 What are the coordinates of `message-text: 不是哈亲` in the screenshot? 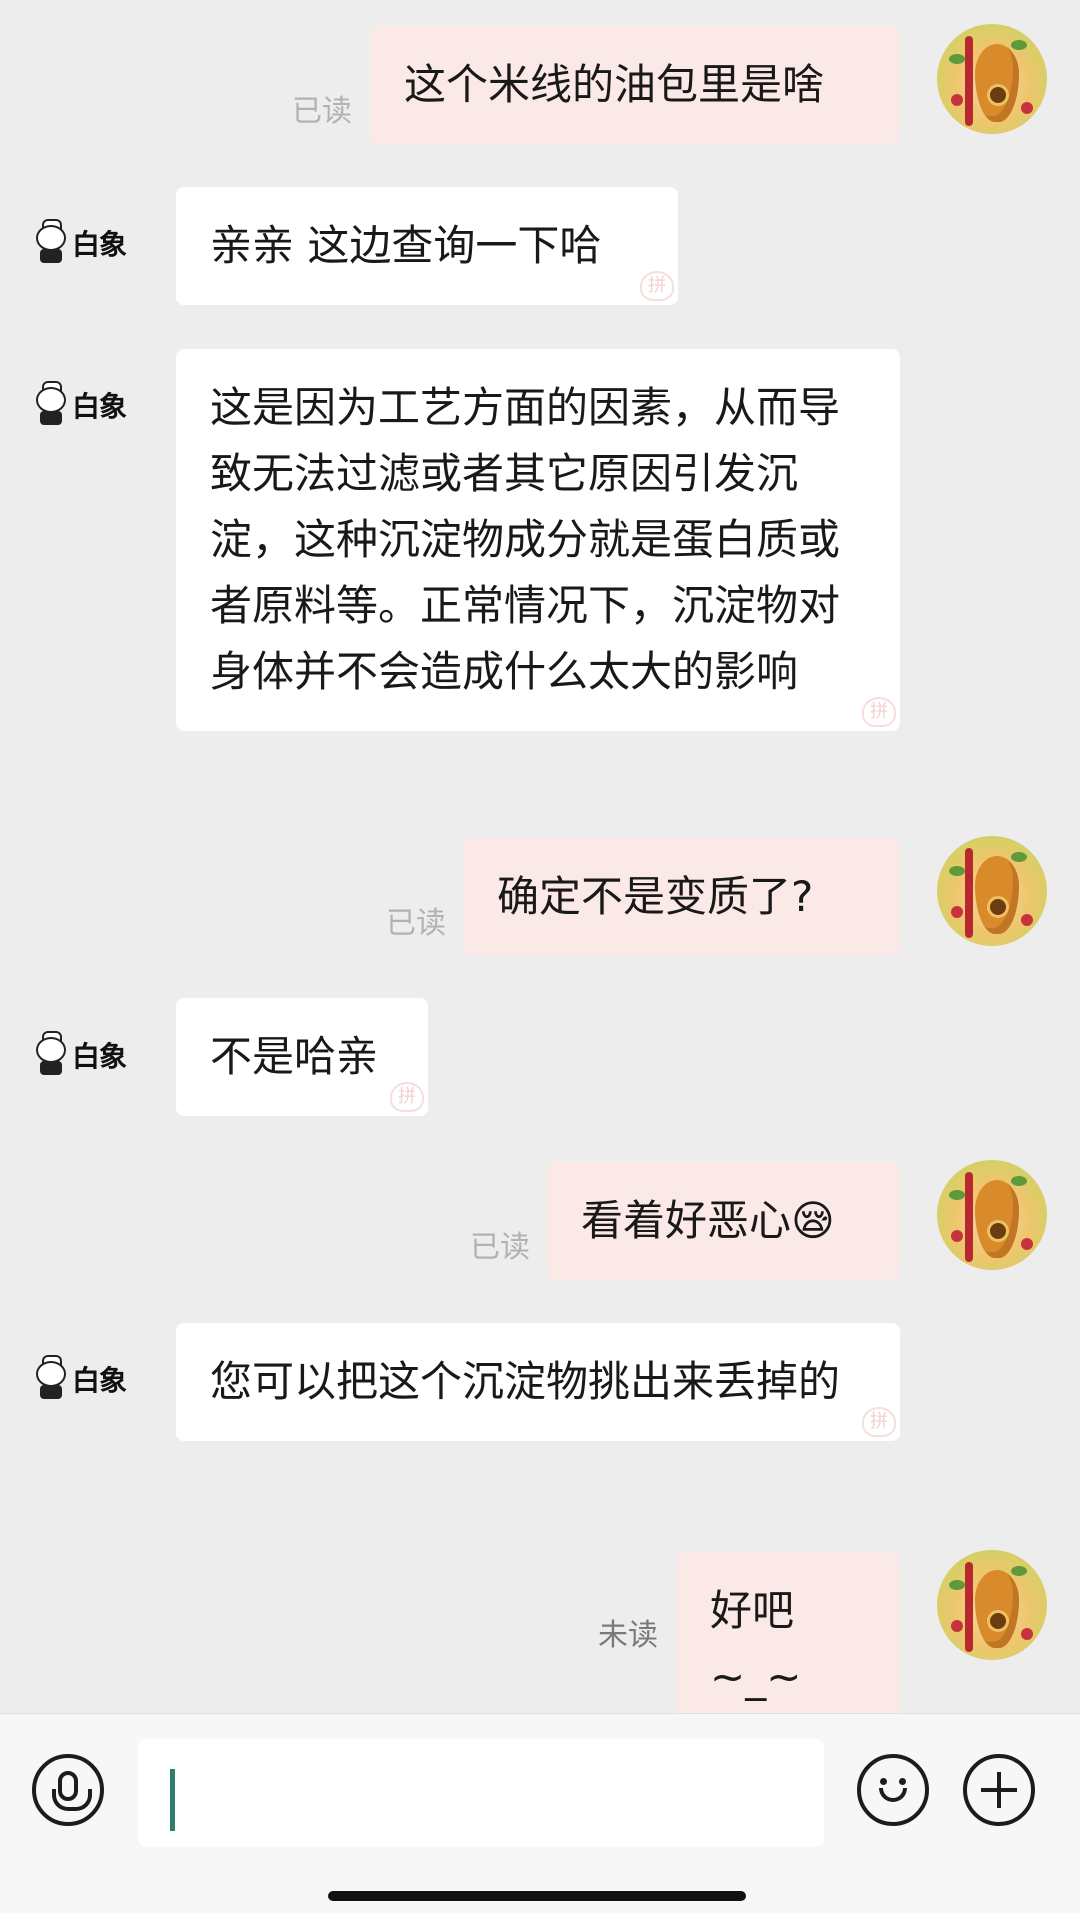 It's located at (294, 1056).